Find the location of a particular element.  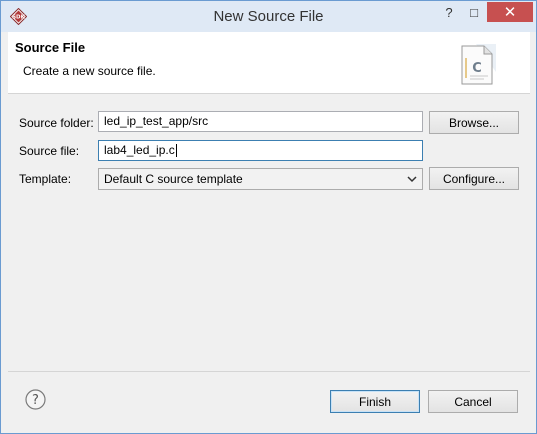

text-caret is located at coordinates (176, 151).